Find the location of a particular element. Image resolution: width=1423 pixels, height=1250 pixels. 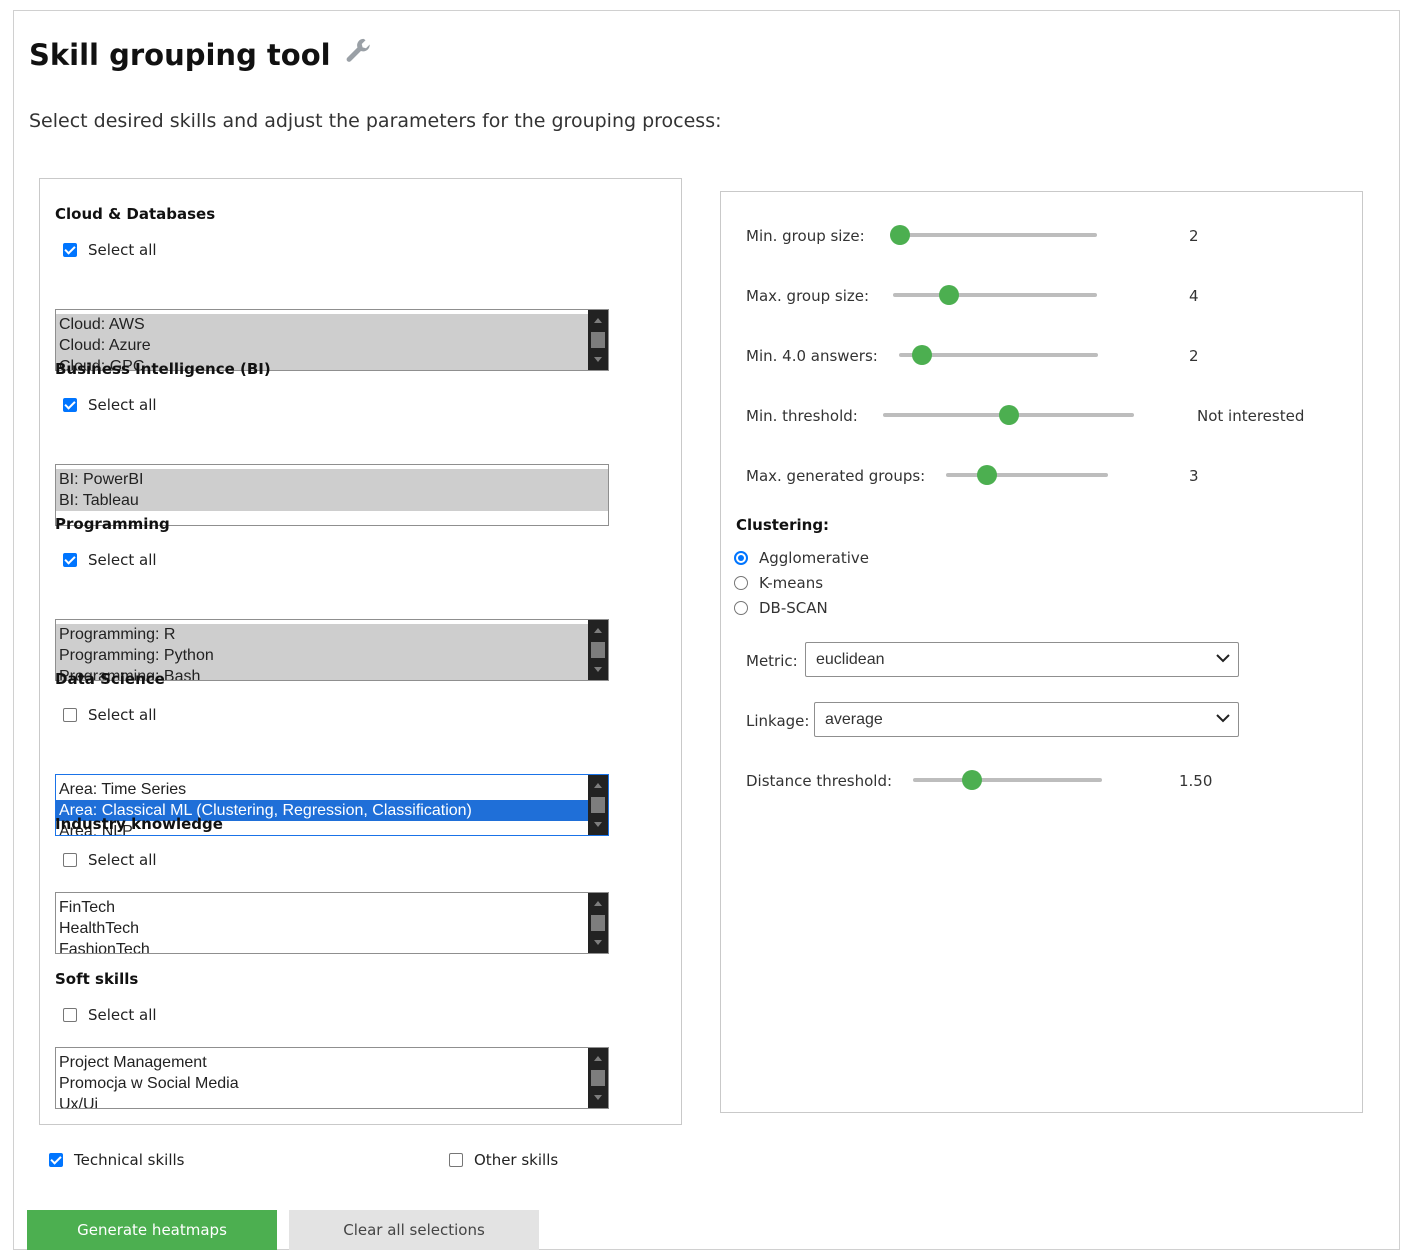

max-group-size-slider is located at coordinates (995, 295).